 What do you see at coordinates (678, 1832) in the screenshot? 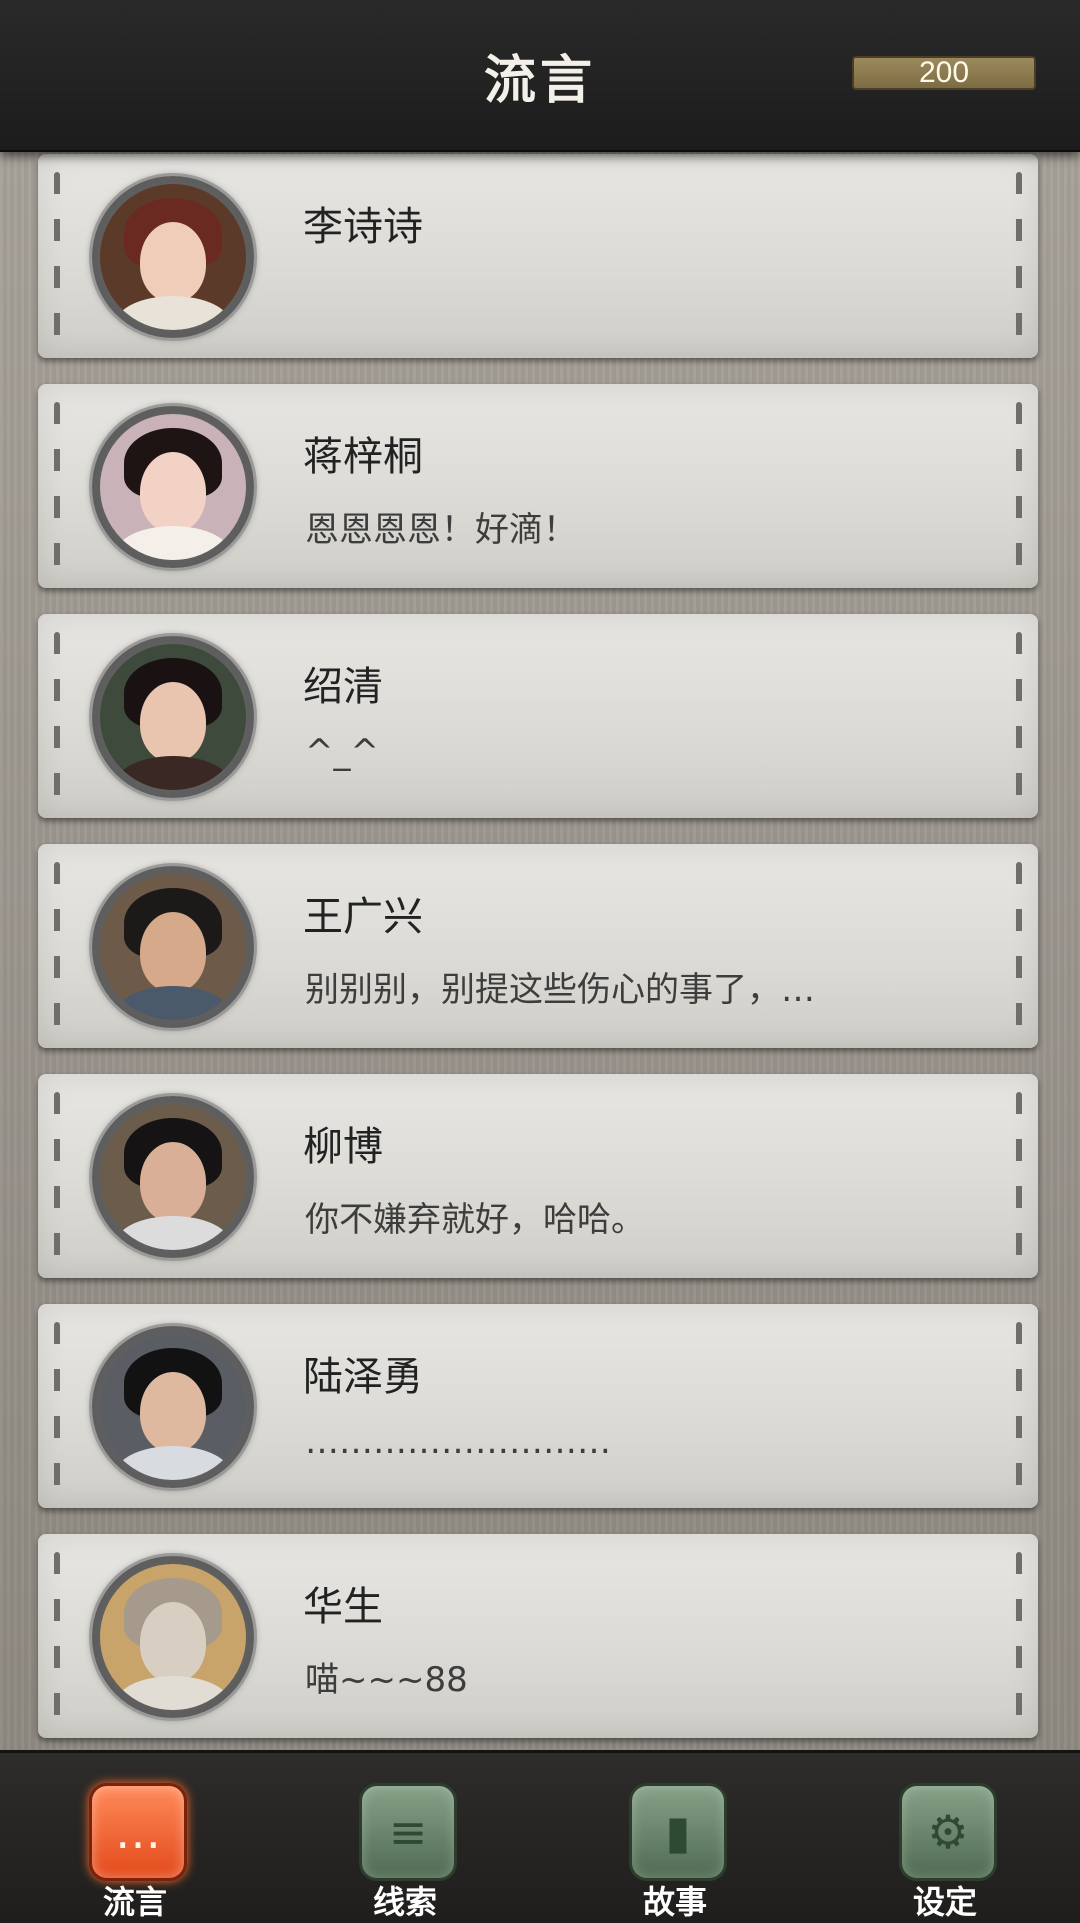
I see `book-icon: ▮` at bounding box center [678, 1832].